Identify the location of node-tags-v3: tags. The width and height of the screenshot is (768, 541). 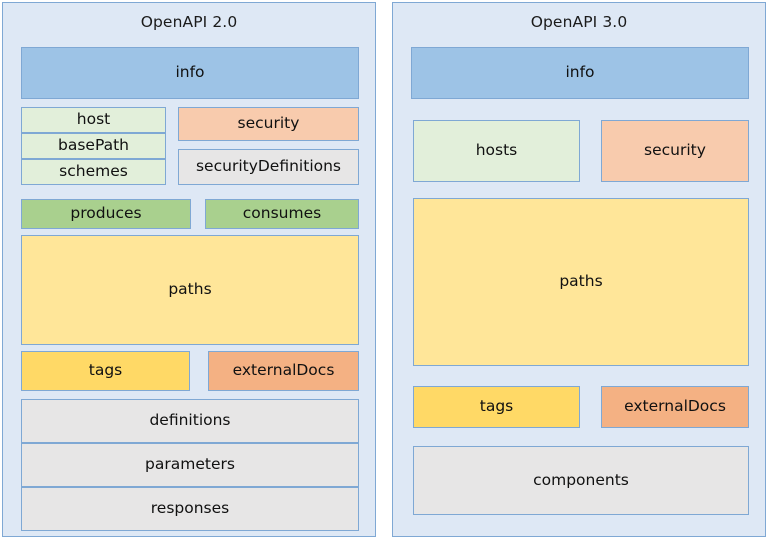
(496, 407).